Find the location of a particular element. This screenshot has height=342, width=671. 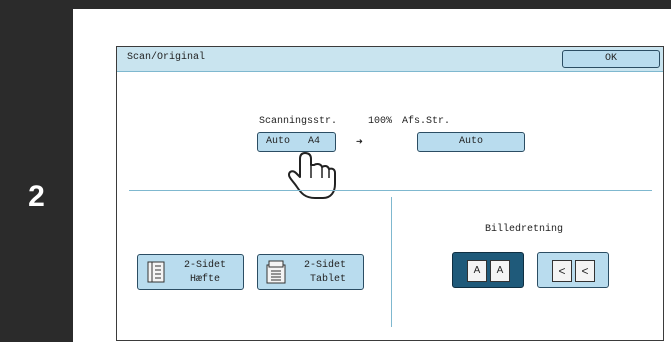

tablet-line2: Tablet is located at coordinates (328, 279).